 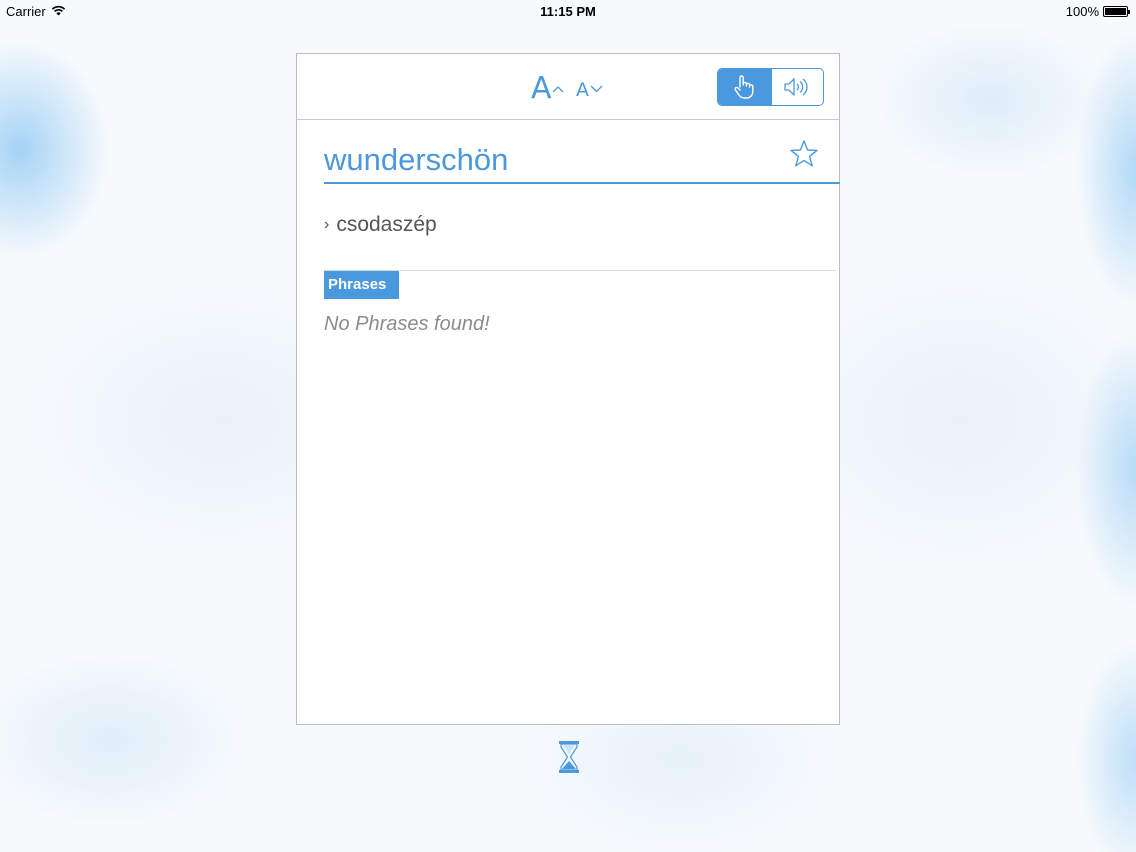 I want to click on phrases-divider, so click(x=580, y=270).